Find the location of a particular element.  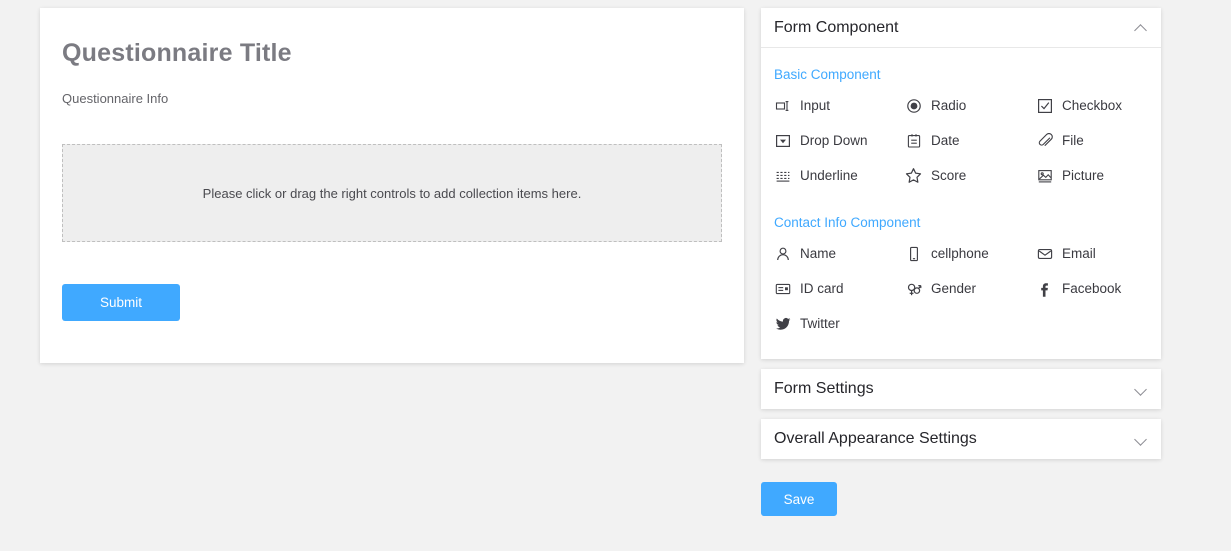

envelope-icon is located at coordinates (1044, 253).